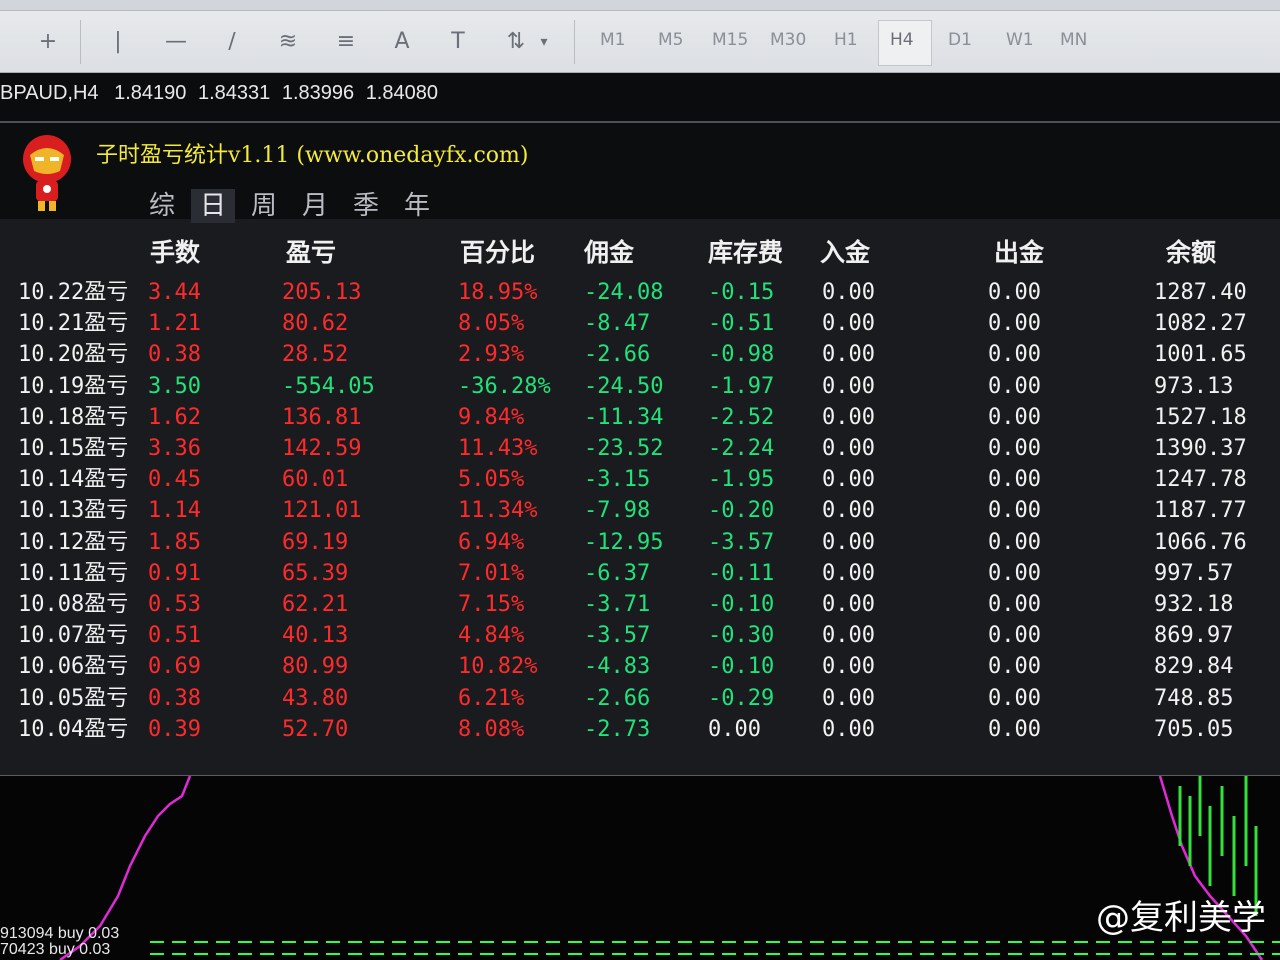 This screenshot has height=960, width=1280. Describe the element at coordinates (73, 636) in the screenshot. I see `cell-date: 10.07盈亏` at that location.